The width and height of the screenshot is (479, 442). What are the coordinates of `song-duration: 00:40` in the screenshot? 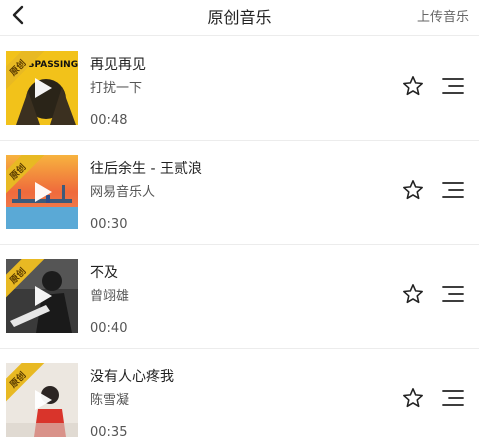 It's located at (109, 328).